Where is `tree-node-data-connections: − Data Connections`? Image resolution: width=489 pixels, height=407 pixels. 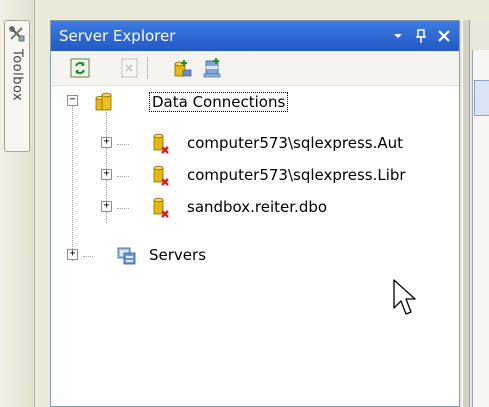 tree-node-data-connections: − Data Connections is located at coordinates (255, 102).